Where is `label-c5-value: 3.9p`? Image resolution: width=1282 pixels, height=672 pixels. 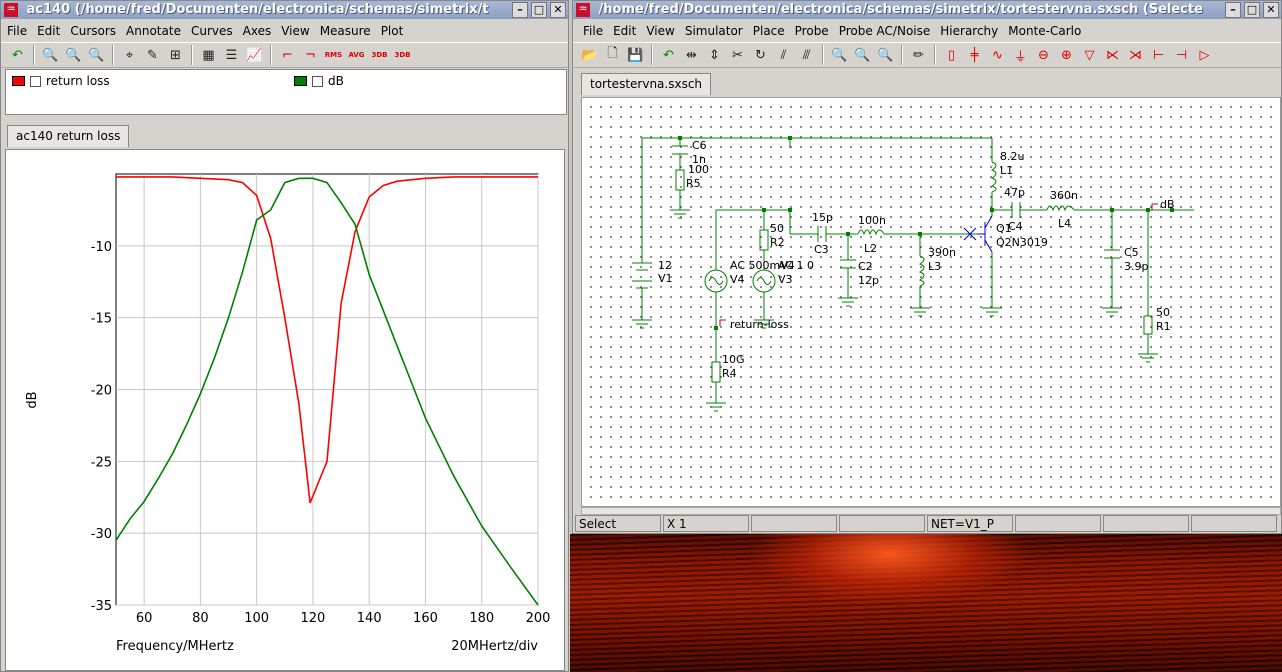
label-c5-value: 3.9p is located at coordinates (1136, 266).